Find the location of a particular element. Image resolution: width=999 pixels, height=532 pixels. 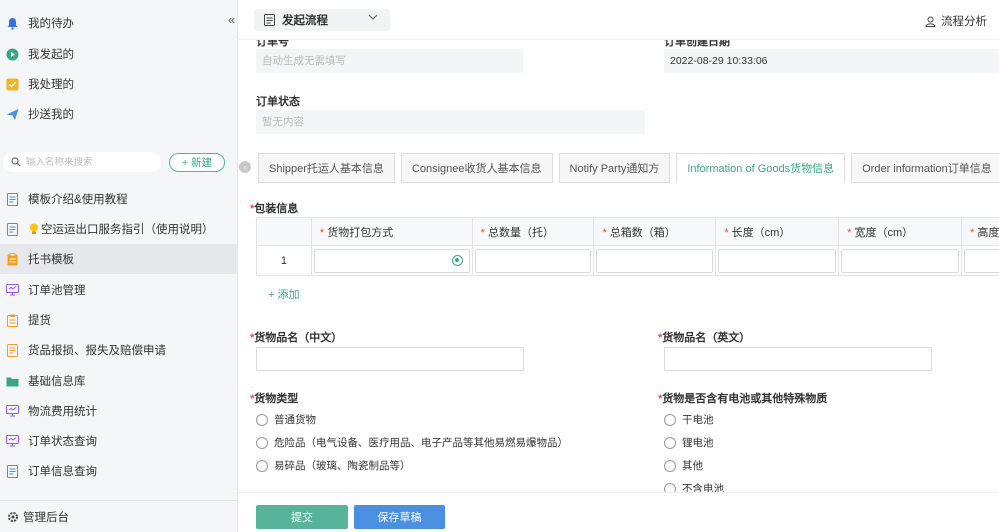

name-cn-input is located at coordinates (390, 359).